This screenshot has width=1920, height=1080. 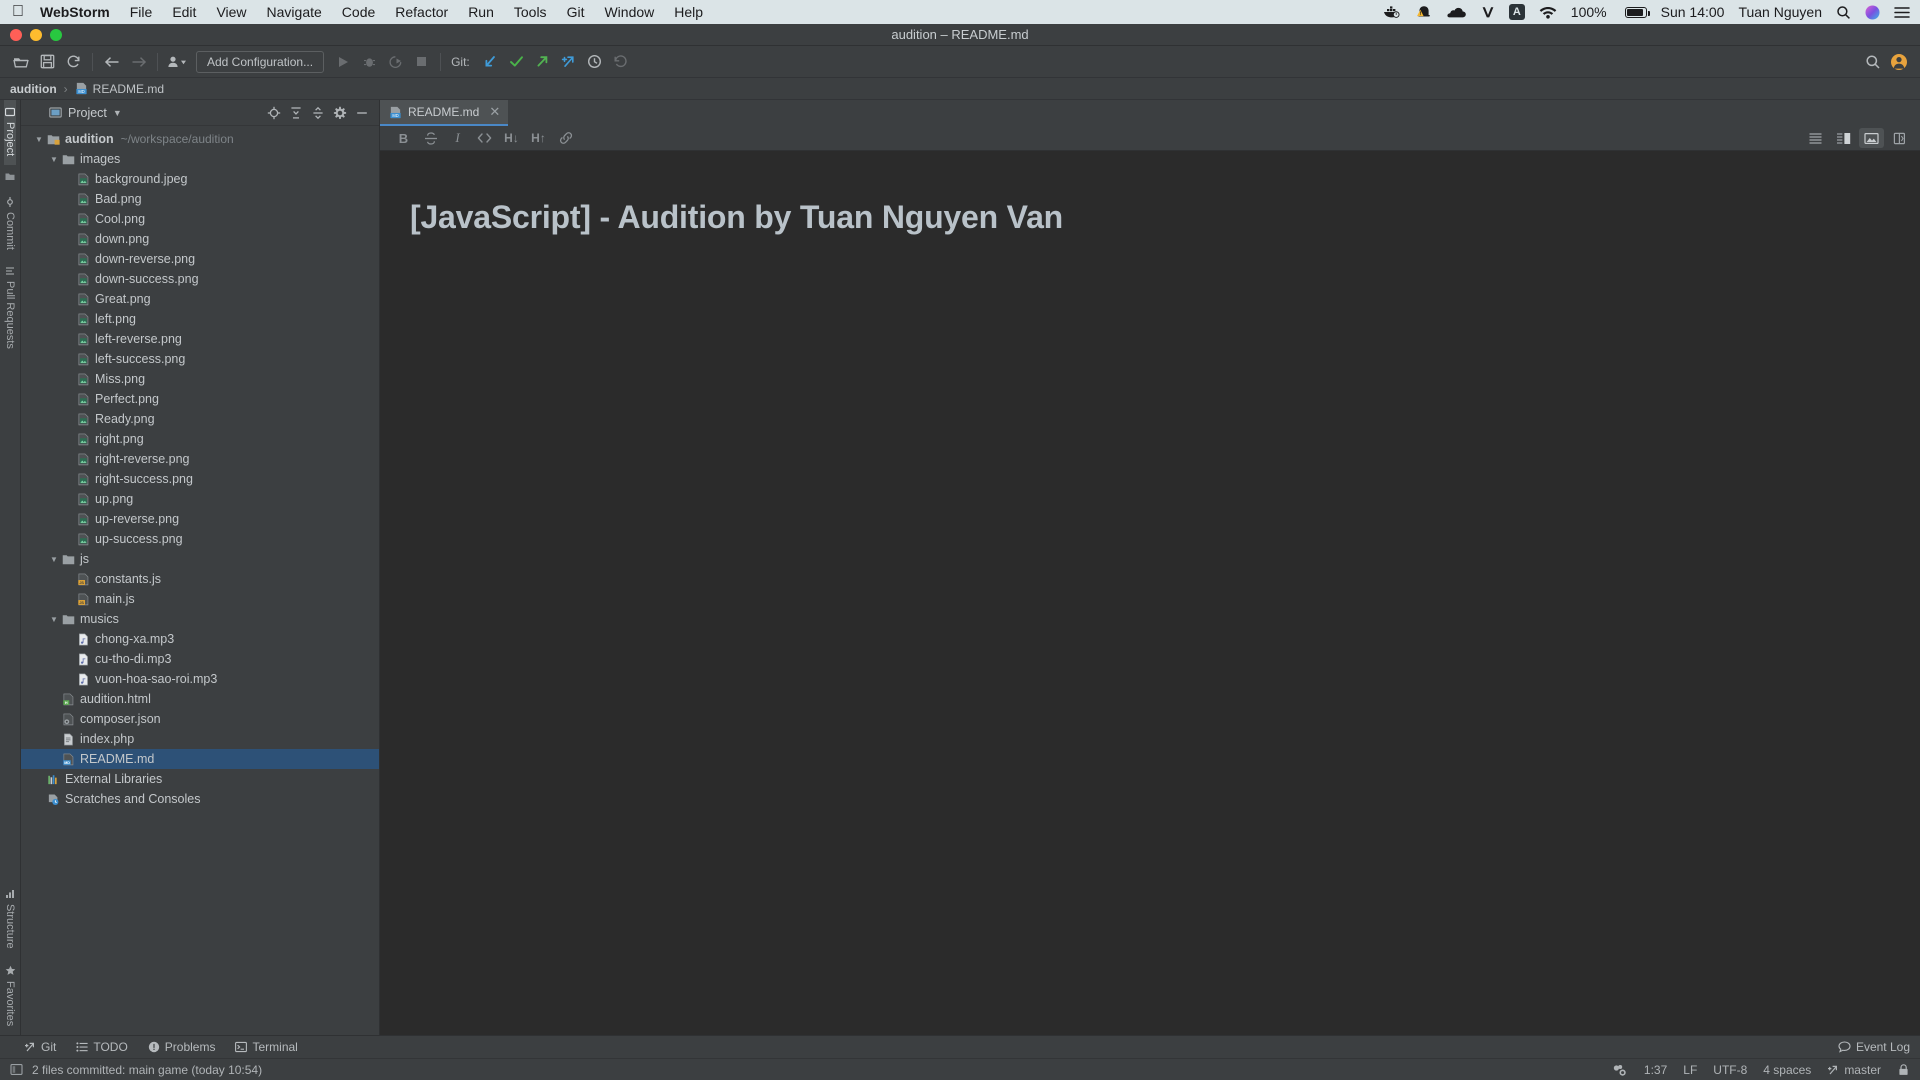 I want to click on tree-row: Haudition.html, so click(x=200, y=699).